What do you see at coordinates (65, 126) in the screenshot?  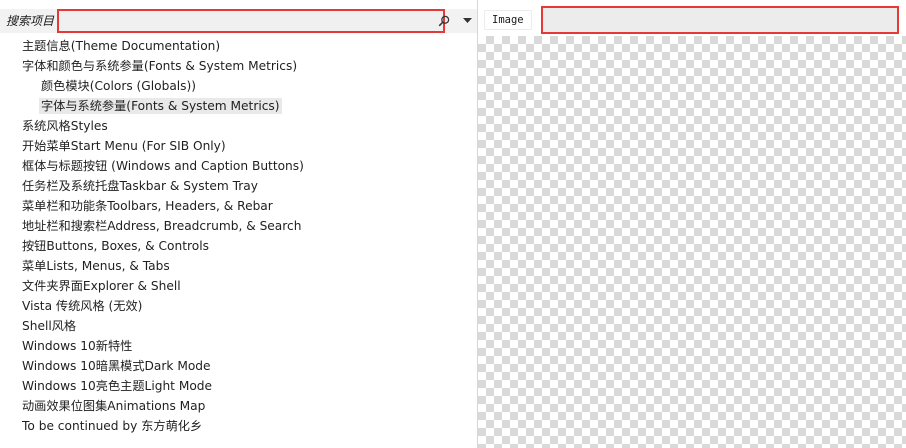 I see `tree-item-label: 系统风格Styles` at bounding box center [65, 126].